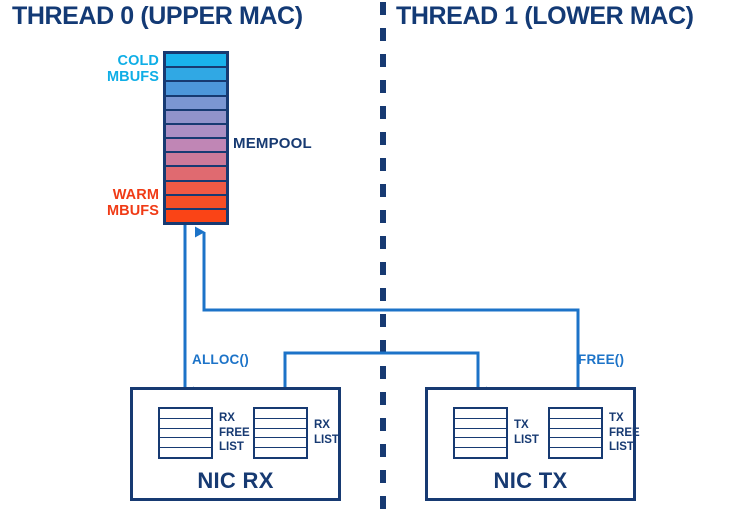 This screenshot has height=517, width=750. Describe the element at coordinates (132, 69) in the screenshot. I see `cold-mbufs-label: COLD MBUFS` at that location.